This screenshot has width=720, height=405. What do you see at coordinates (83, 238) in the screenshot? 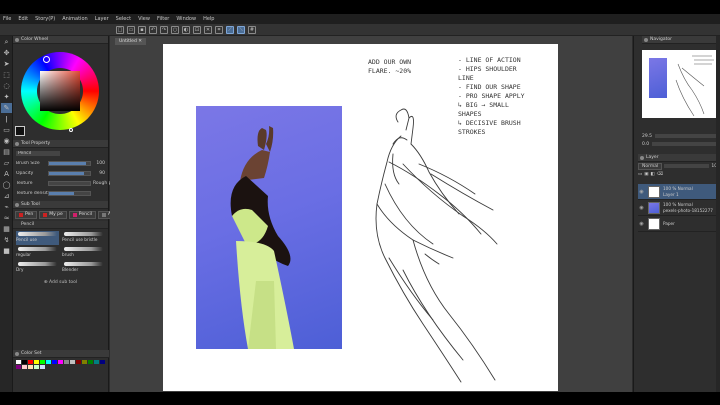
I see `brush-item: Pencil use bristle` at bounding box center [83, 238].